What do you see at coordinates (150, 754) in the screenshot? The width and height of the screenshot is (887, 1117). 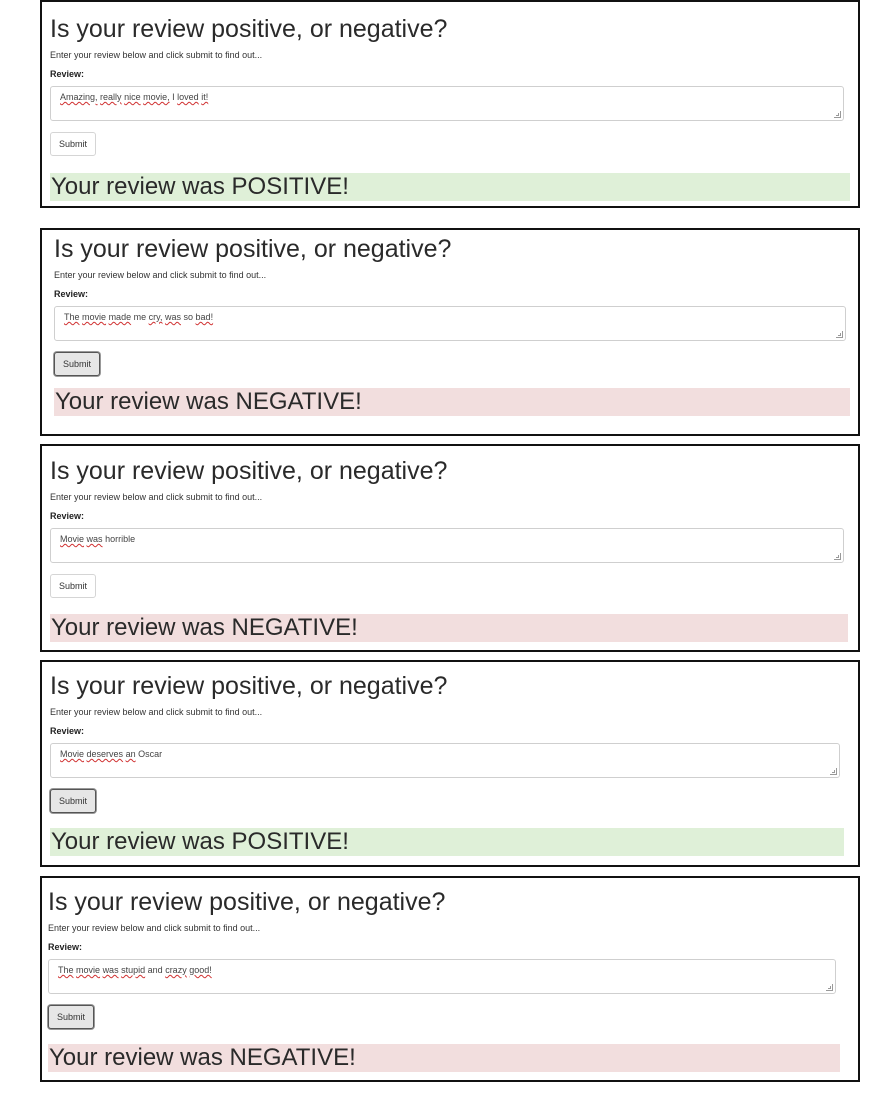 I see `review-word: Oscar` at bounding box center [150, 754].